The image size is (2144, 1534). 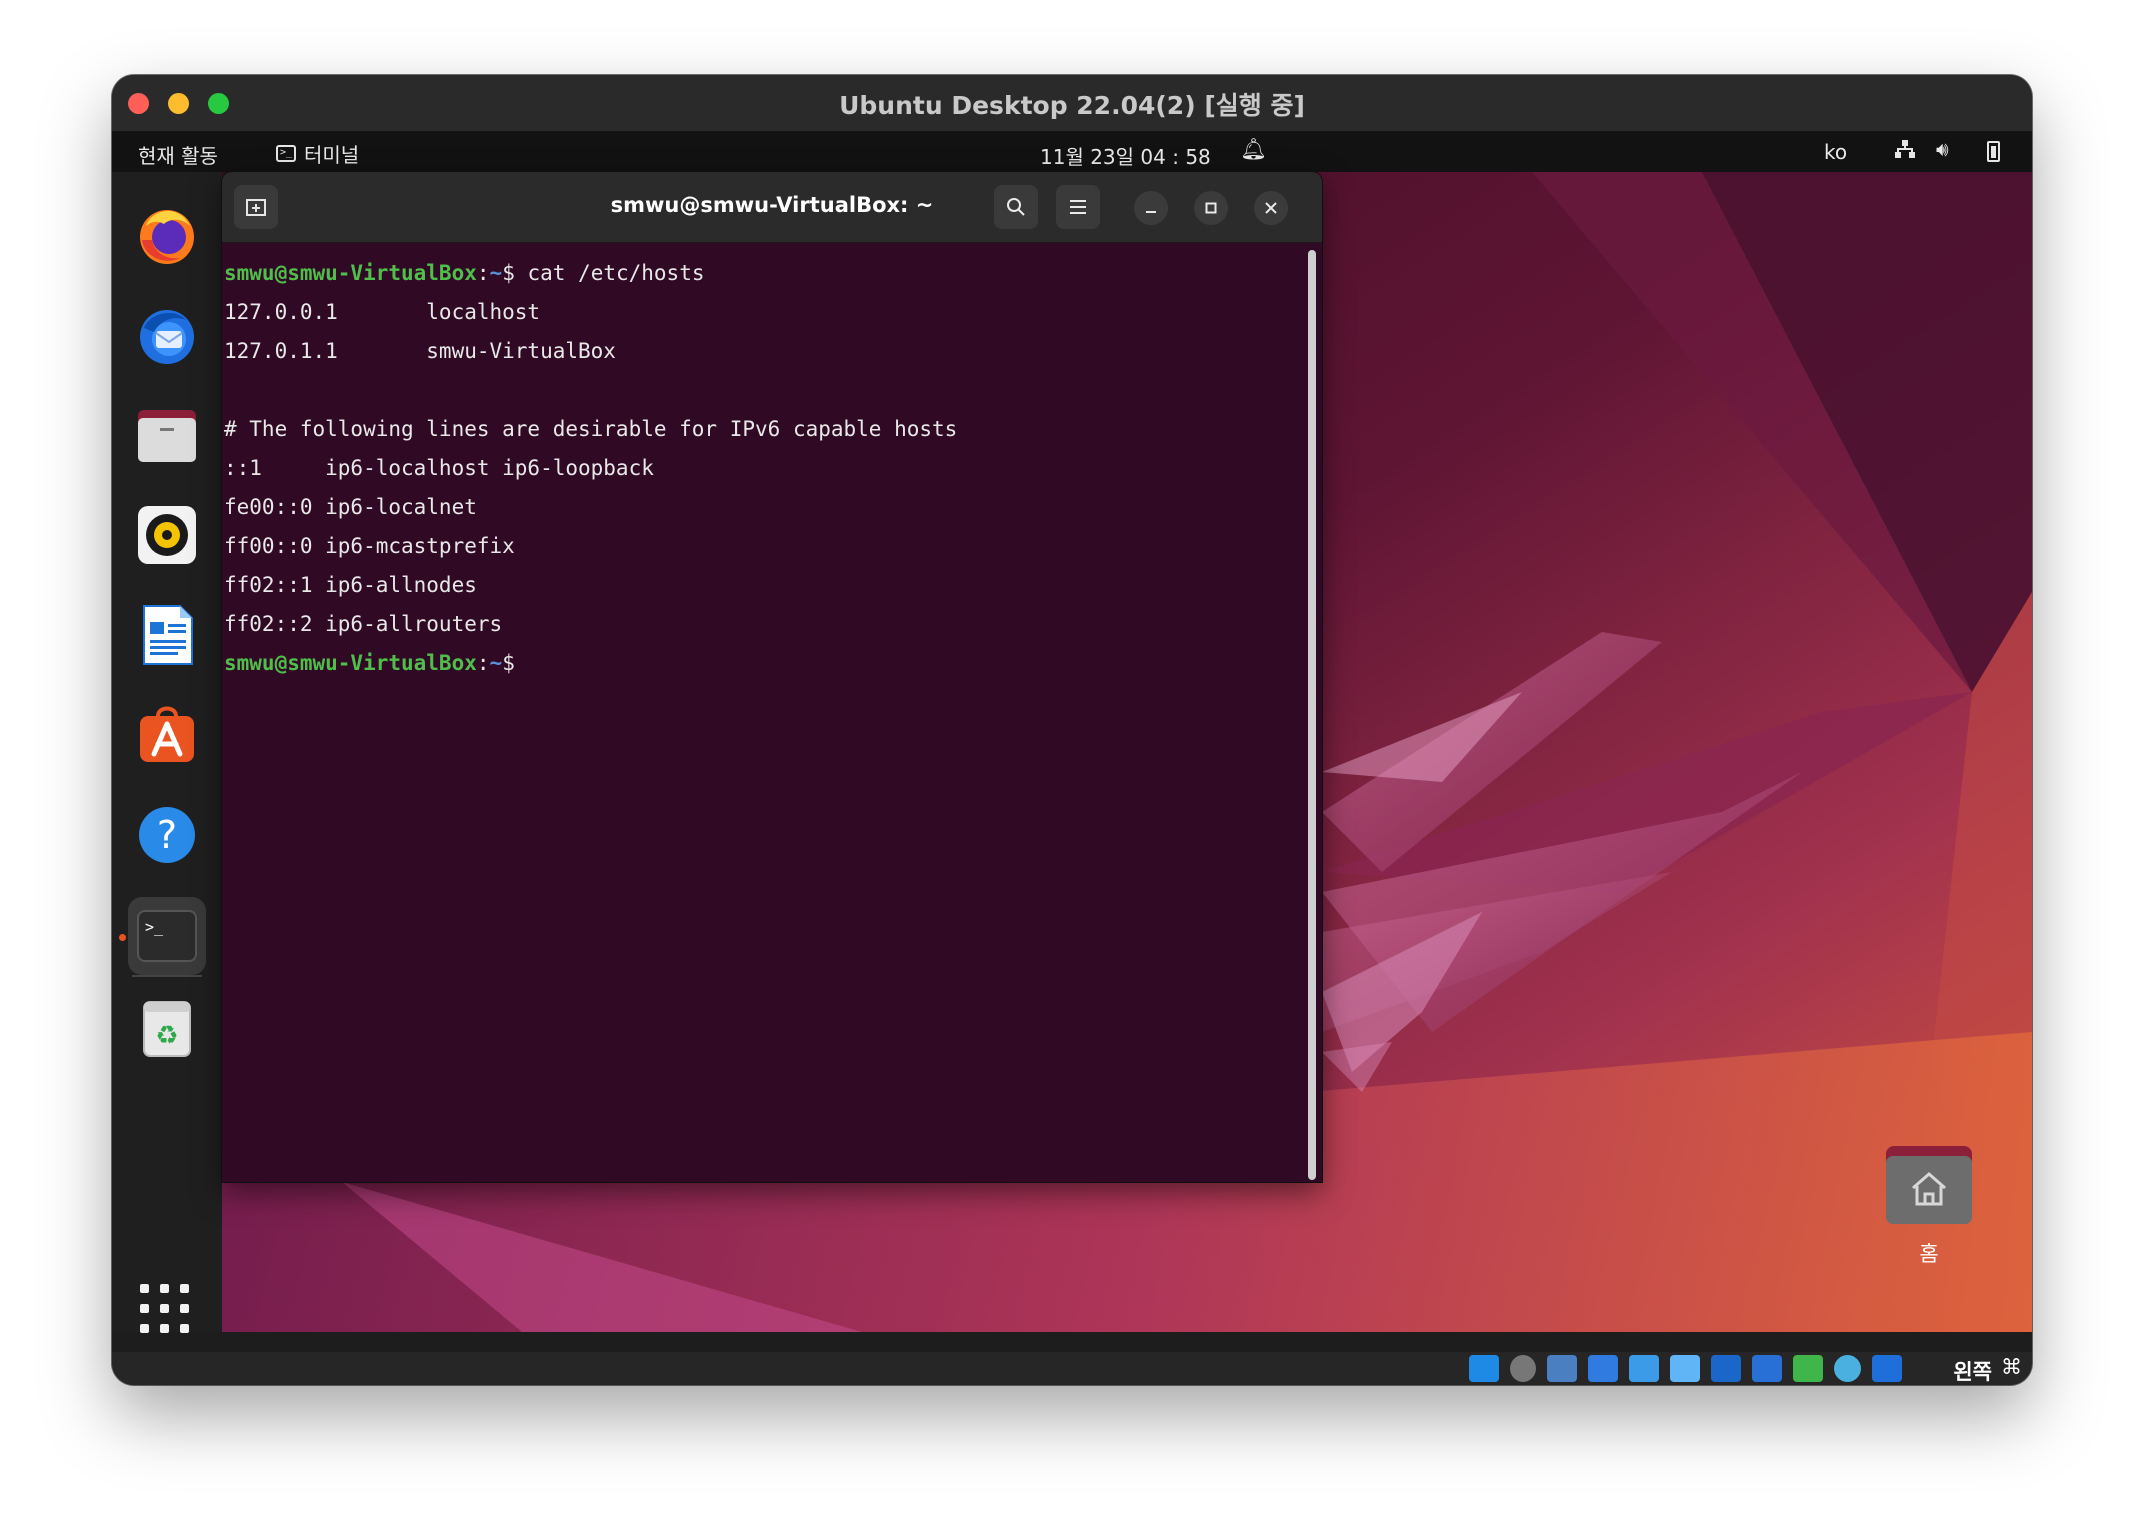 I want to click on current-prompt-line: smwu@smwu-VirtualBox:~$, so click(x=773, y=663).